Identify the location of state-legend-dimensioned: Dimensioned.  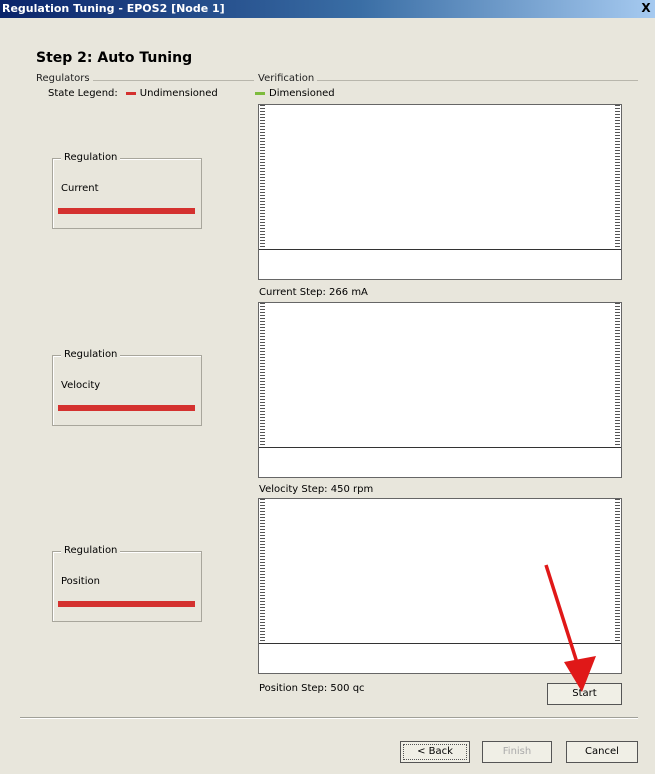
(295, 93).